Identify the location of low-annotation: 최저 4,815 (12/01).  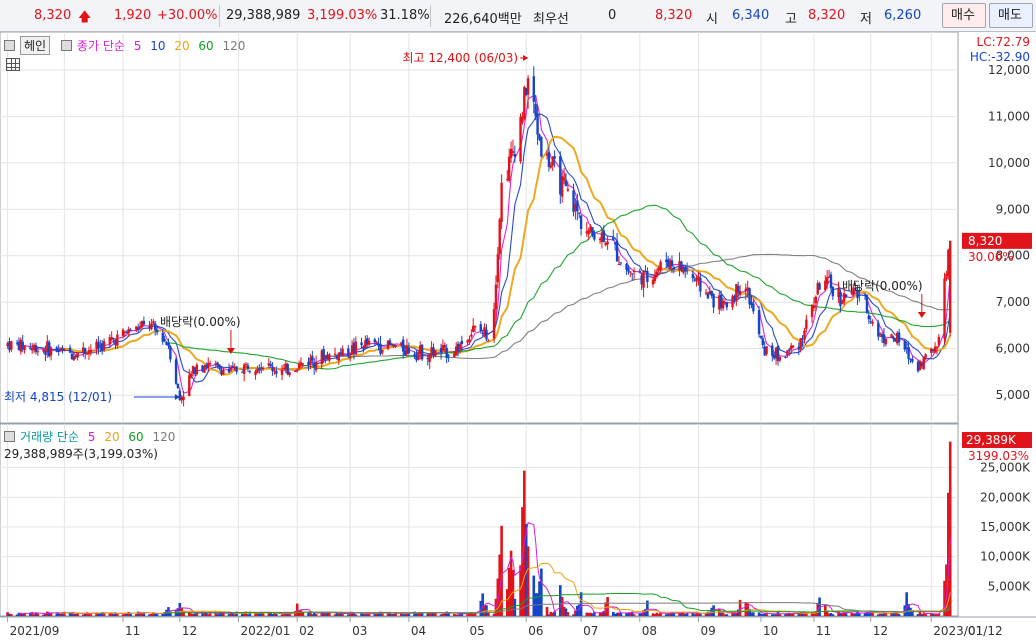
(58, 397).